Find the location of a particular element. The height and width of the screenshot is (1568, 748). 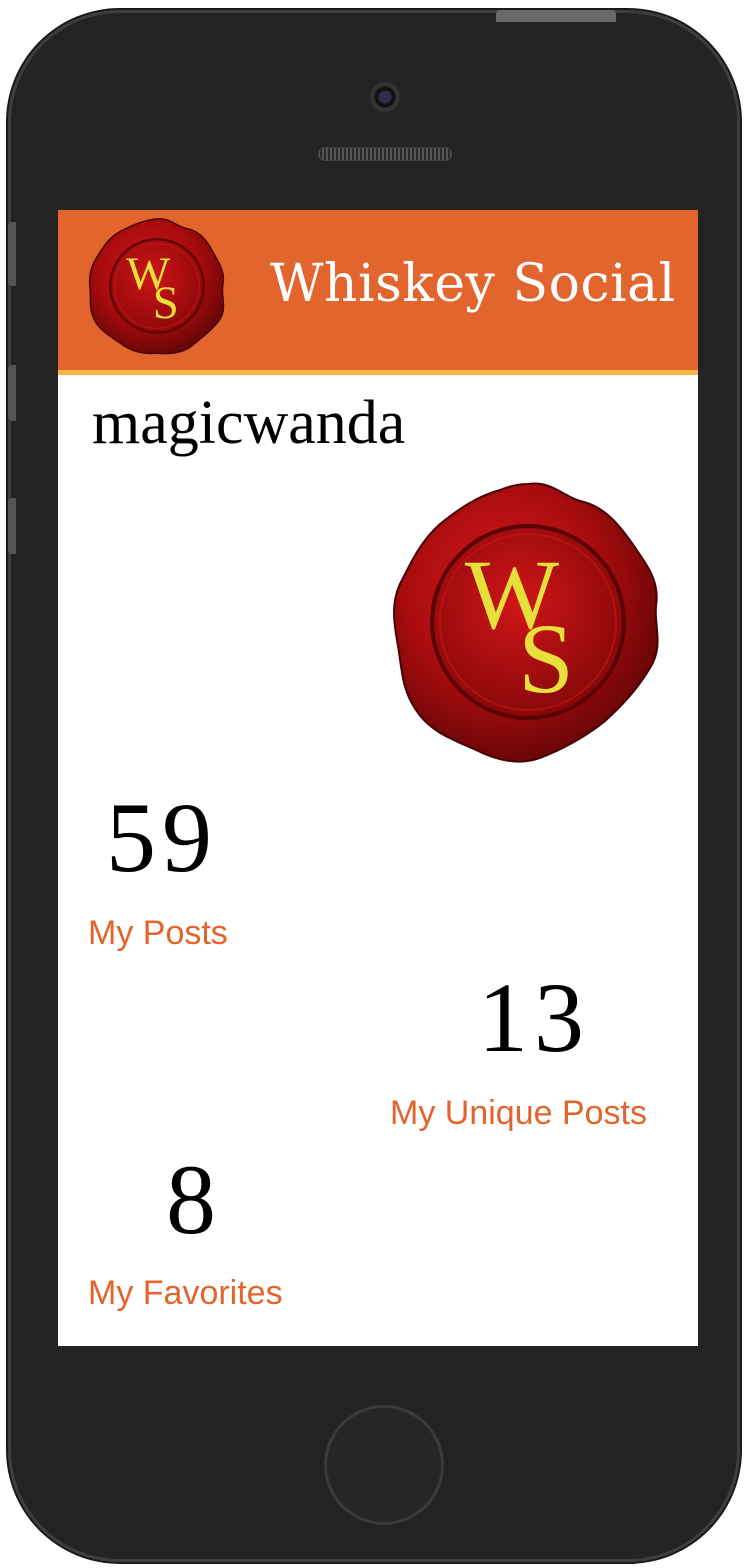

my-unique-posts-link: My Unique Posts is located at coordinates (518, 1113).